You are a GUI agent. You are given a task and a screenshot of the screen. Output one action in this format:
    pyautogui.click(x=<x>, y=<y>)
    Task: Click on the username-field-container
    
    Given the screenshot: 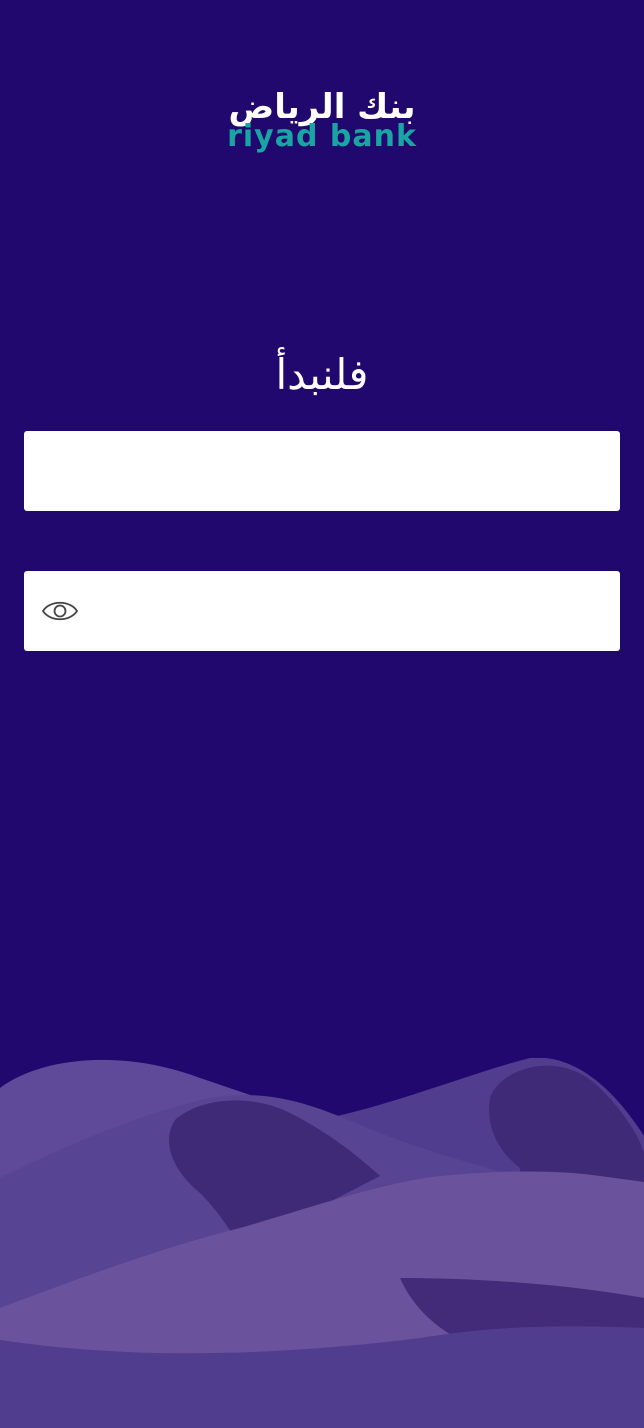 What is the action you would take?
    pyautogui.click(x=322, y=471)
    